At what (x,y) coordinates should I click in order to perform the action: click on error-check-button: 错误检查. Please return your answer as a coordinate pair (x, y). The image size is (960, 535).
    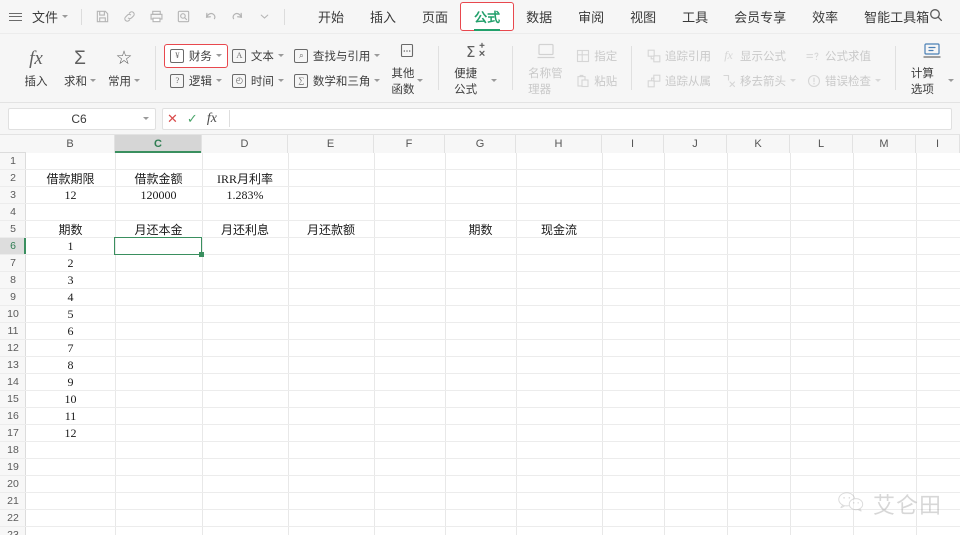
    Looking at the image, I should click on (843, 81).